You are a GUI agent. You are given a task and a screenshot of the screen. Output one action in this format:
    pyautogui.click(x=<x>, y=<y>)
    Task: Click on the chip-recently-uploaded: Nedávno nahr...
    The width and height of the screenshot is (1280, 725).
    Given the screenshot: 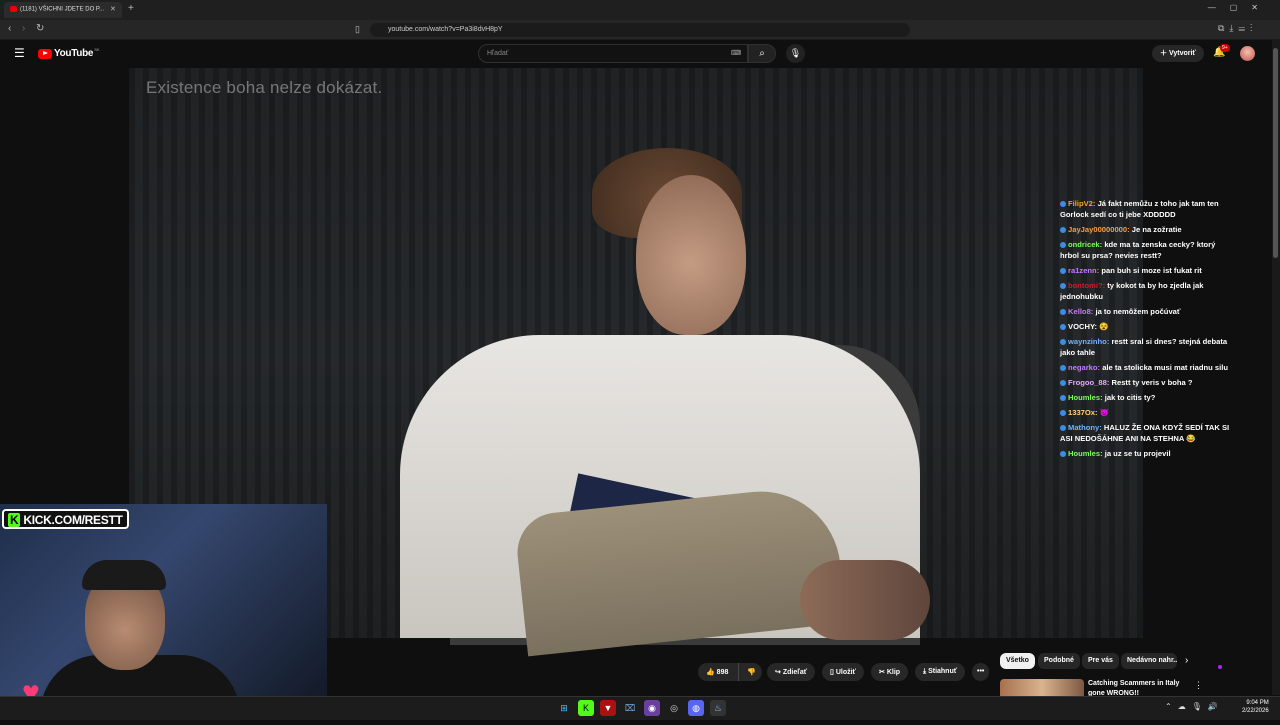 What is the action you would take?
    pyautogui.click(x=1149, y=661)
    